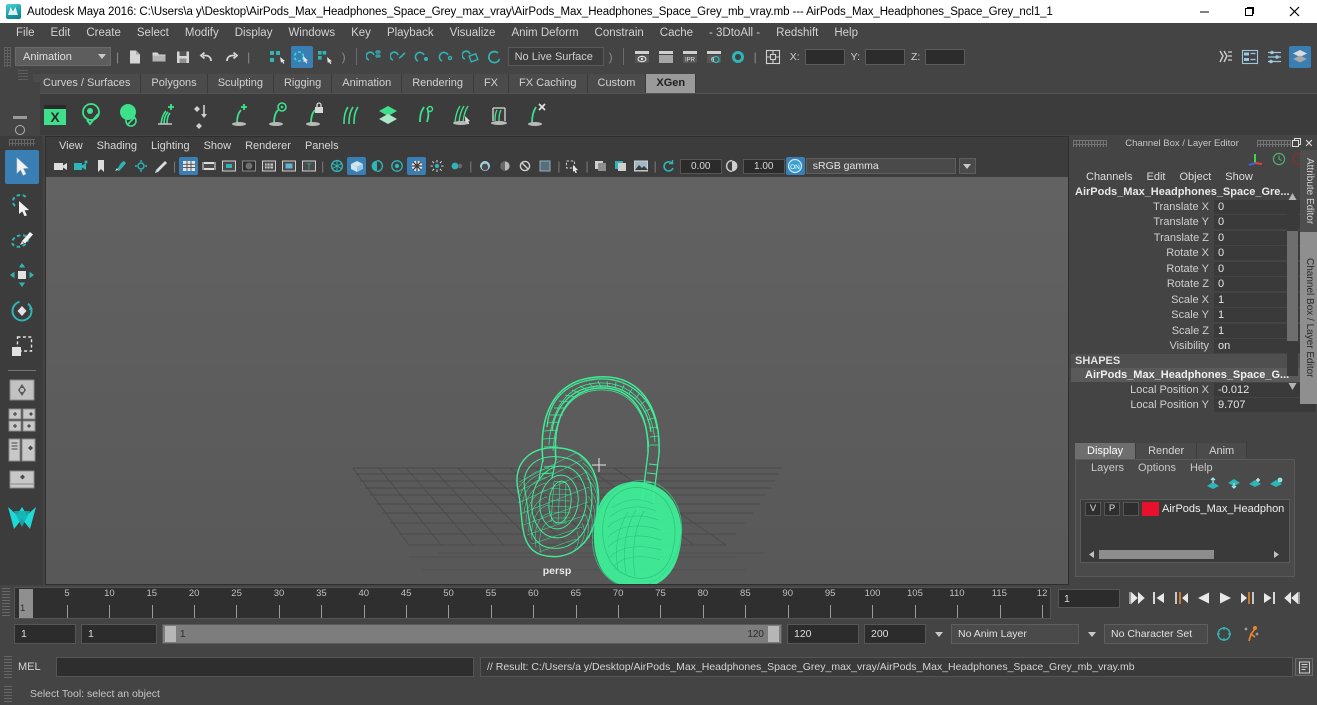  What do you see at coordinates (1213, 486) in the screenshot?
I see `move-layer-up-icon` at bounding box center [1213, 486].